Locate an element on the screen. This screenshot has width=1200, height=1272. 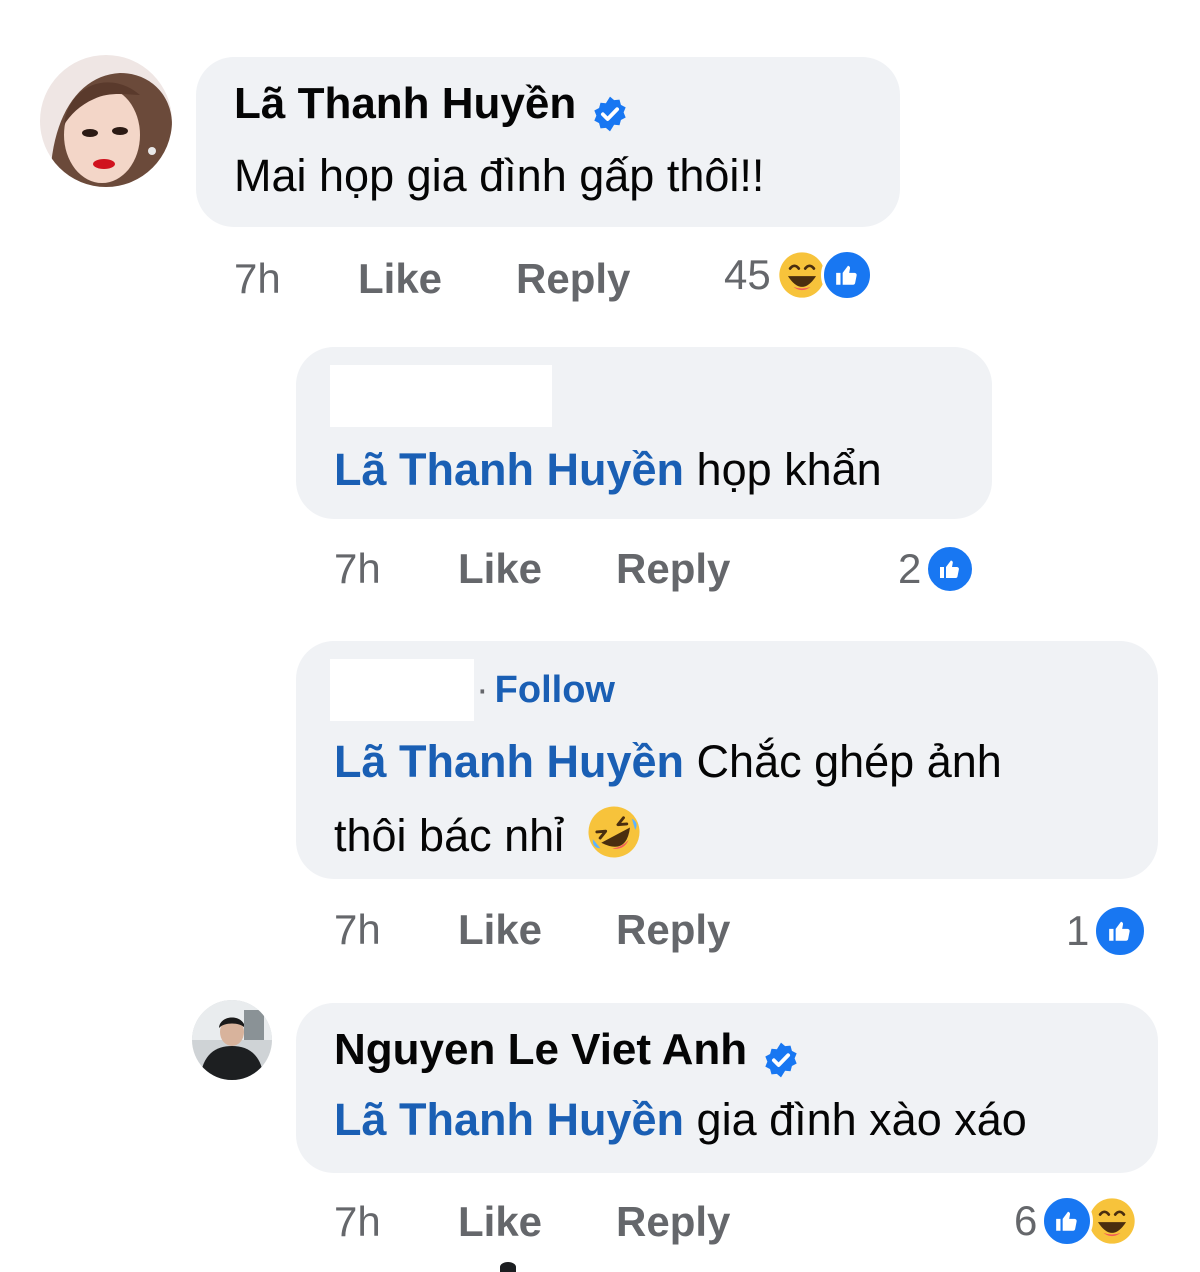
reaction-summary: 1 is located at coordinates (1107, 931).